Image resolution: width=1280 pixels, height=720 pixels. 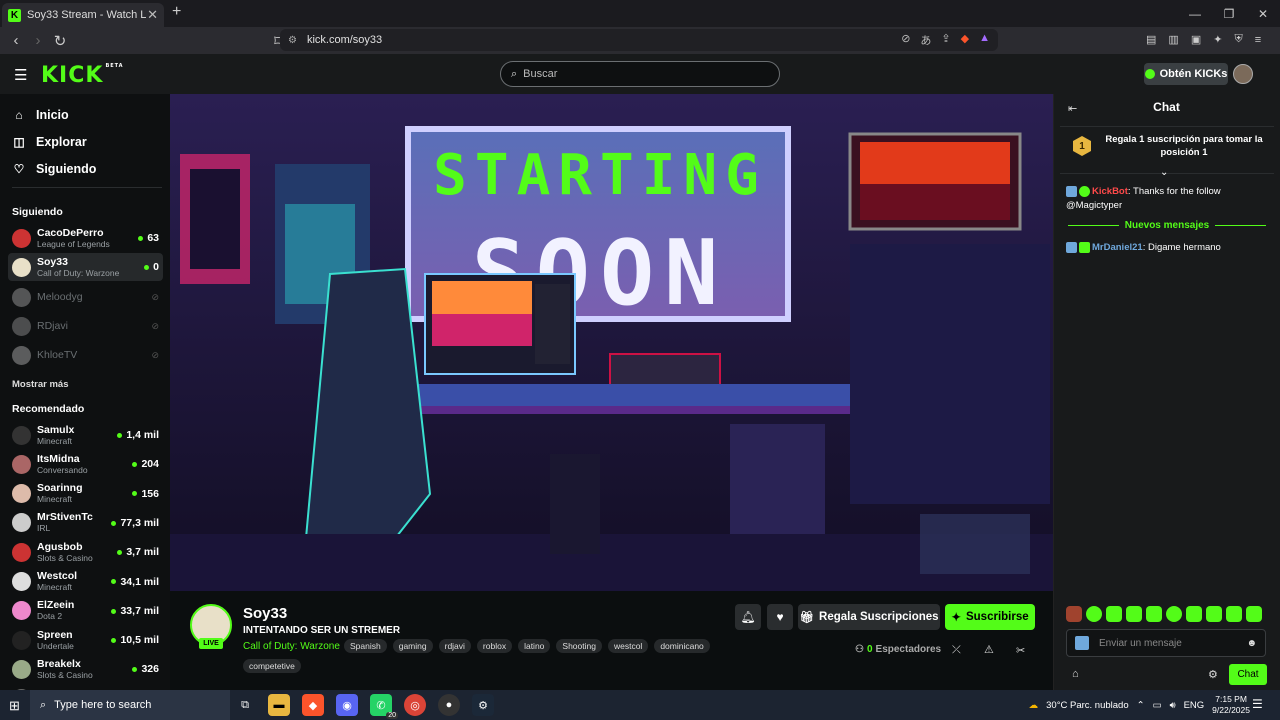 I want to click on tag-chip: latino, so click(x=534, y=646).